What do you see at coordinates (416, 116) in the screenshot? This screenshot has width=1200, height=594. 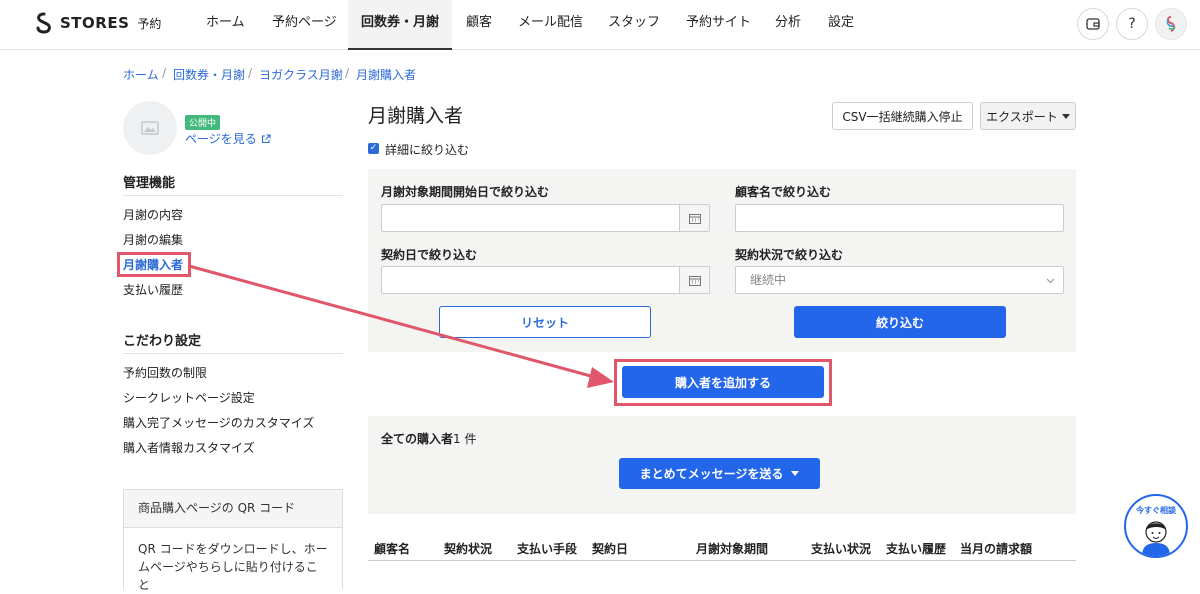 I see `page-title: 月謝購入者` at bounding box center [416, 116].